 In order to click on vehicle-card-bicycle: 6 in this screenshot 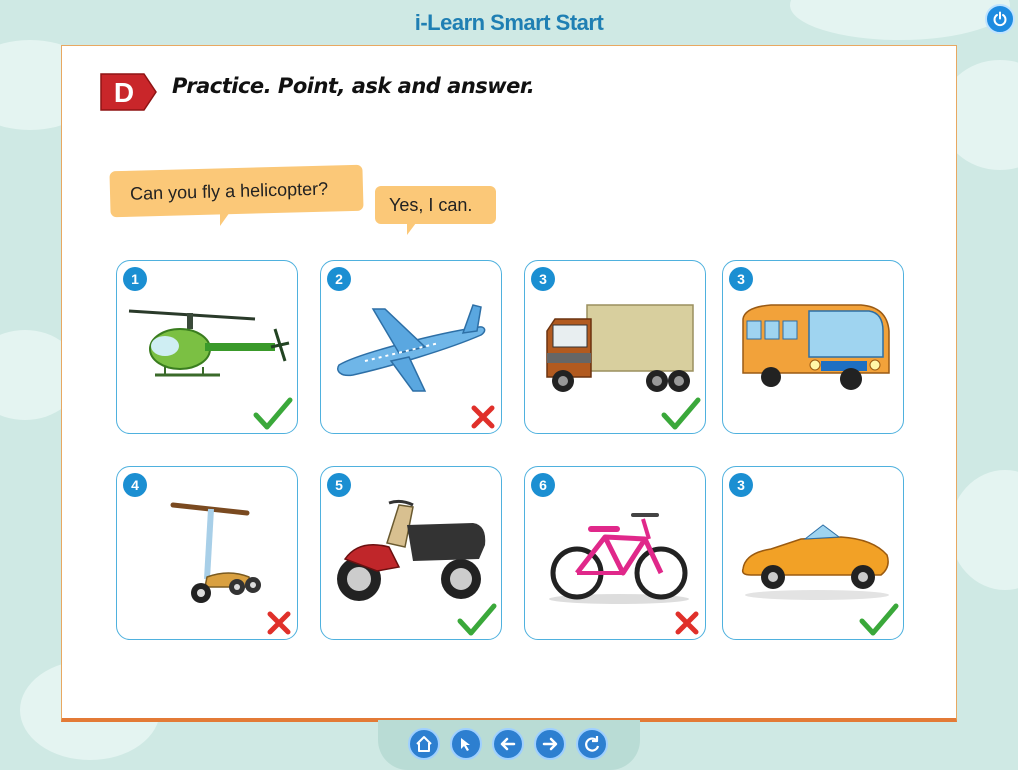, I will do `click(615, 553)`.